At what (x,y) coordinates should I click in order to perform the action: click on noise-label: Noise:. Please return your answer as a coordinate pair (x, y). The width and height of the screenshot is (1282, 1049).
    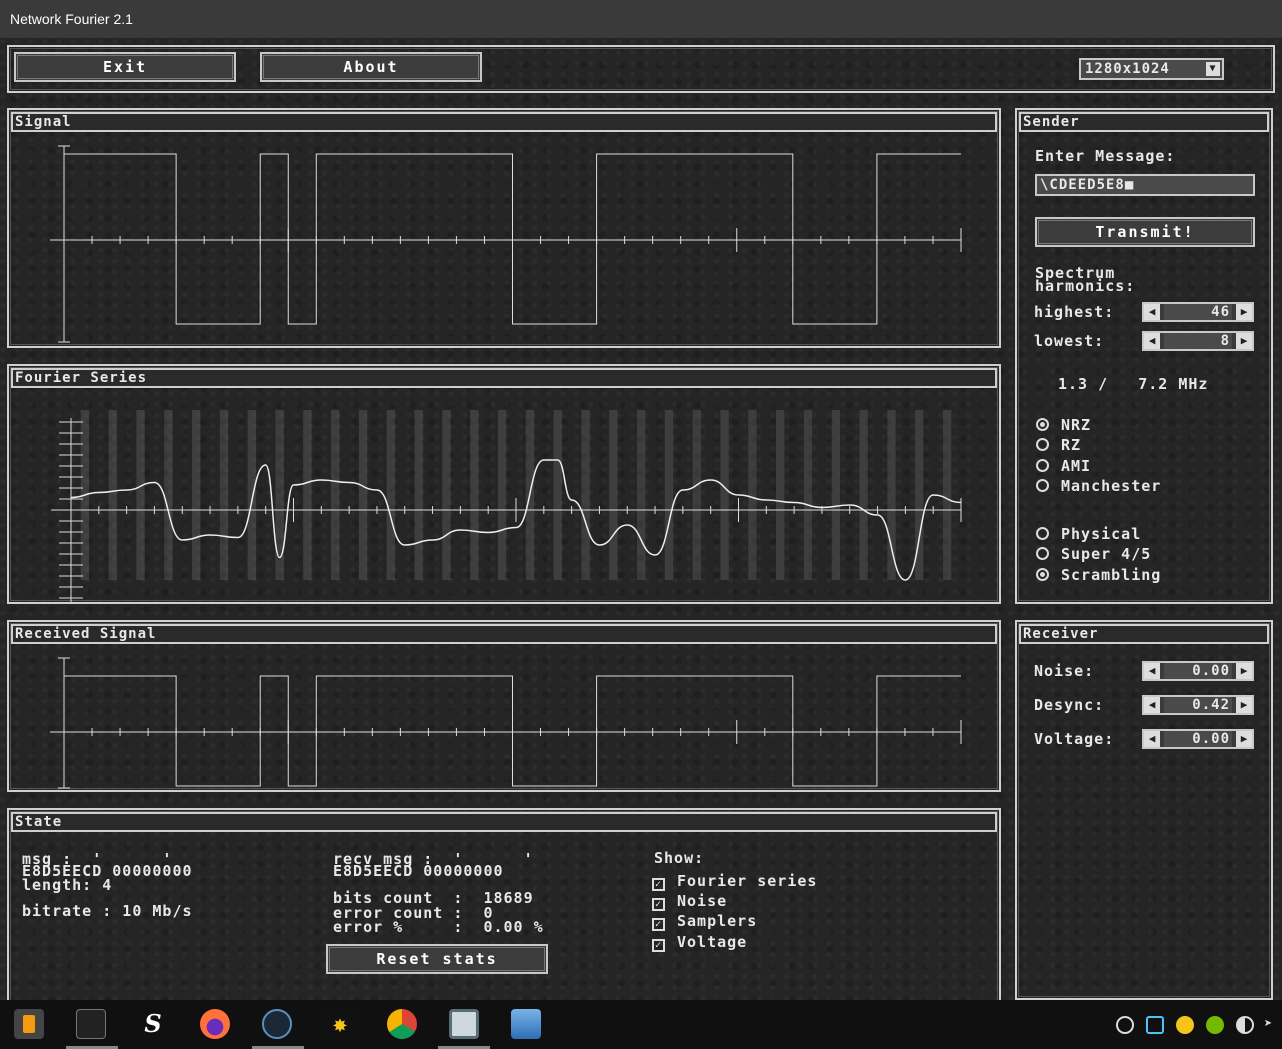
    Looking at the image, I should click on (1064, 671).